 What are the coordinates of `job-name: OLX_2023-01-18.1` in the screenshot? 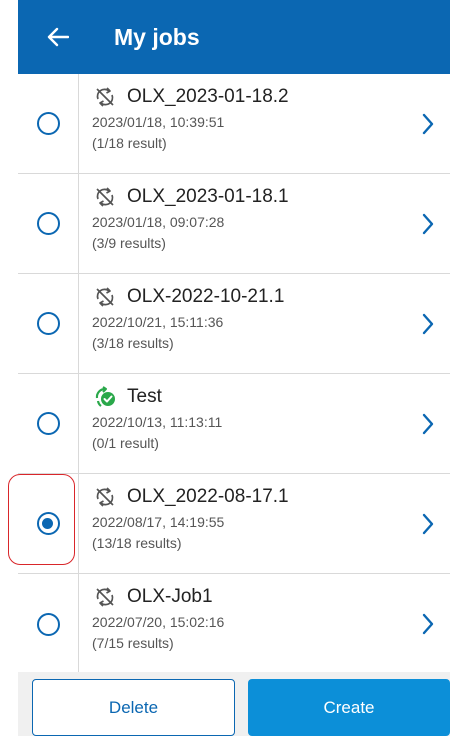 It's located at (208, 196).